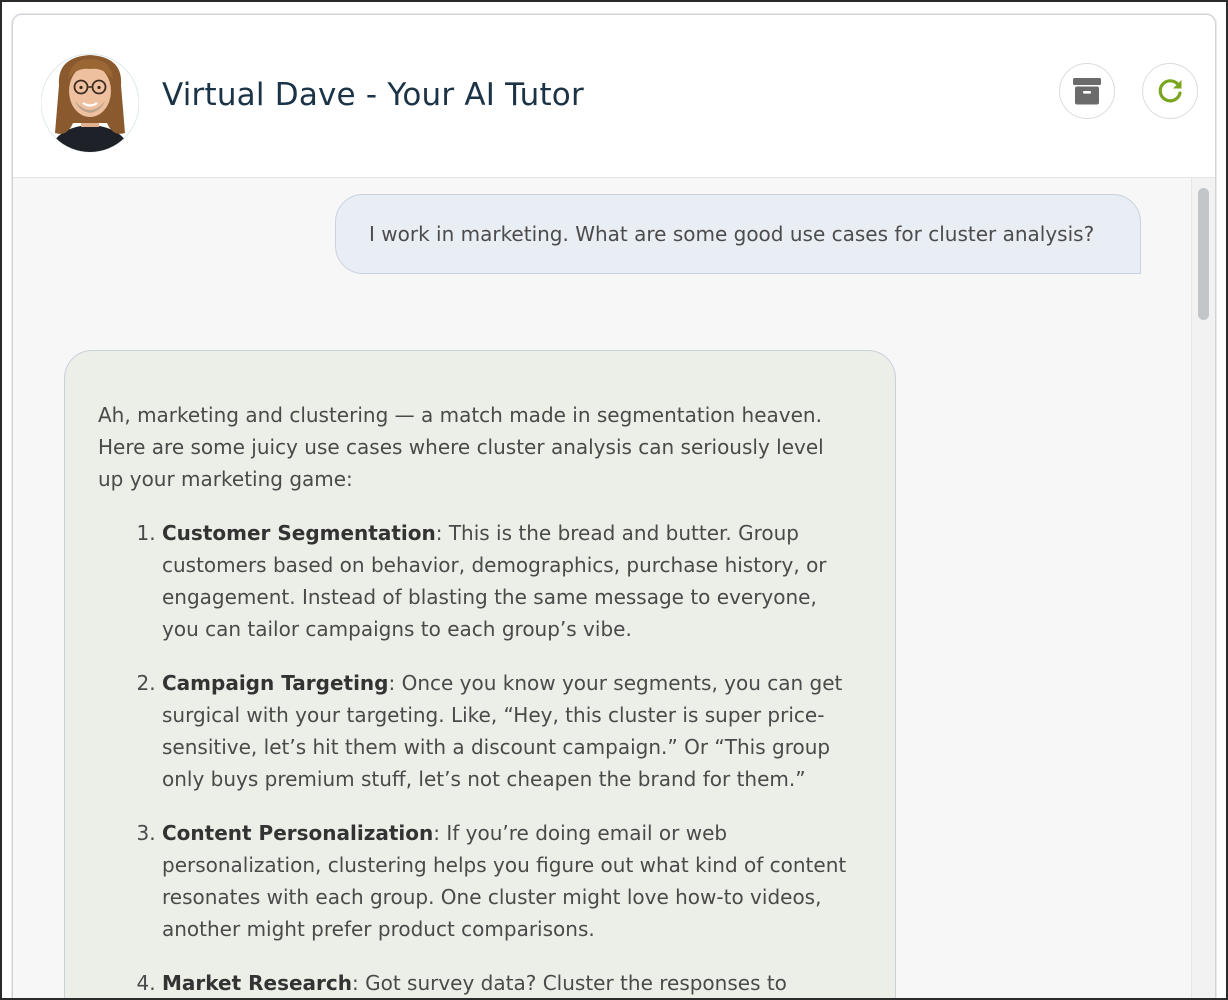  What do you see at coordinates (90, 103) in the screenshot?
I see `dave-avatar-image` at bounding box center [90, 103].